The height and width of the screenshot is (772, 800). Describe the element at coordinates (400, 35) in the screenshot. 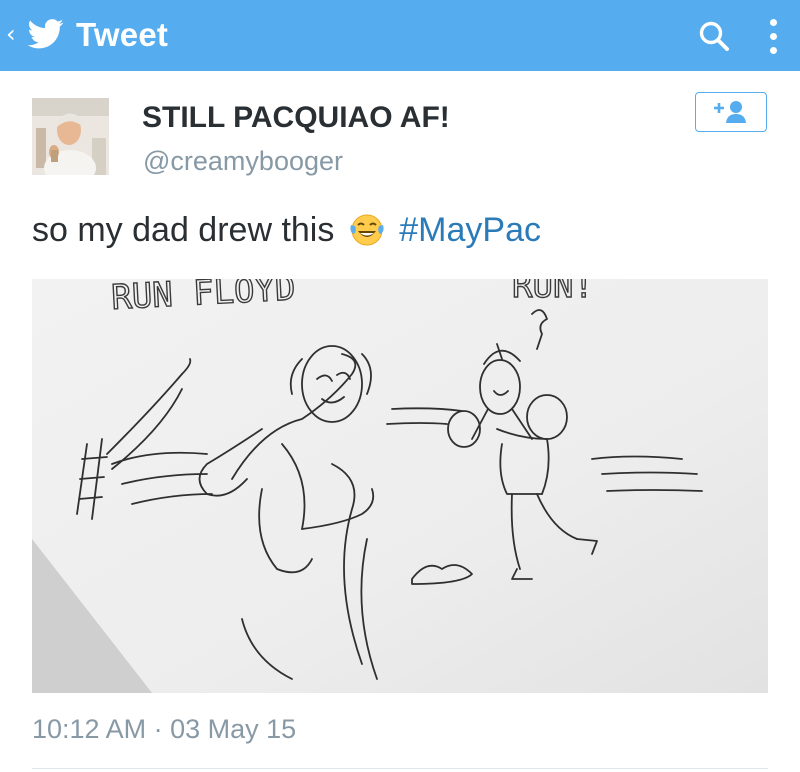

I see `app-bar: ‹ Tweet` at that location.